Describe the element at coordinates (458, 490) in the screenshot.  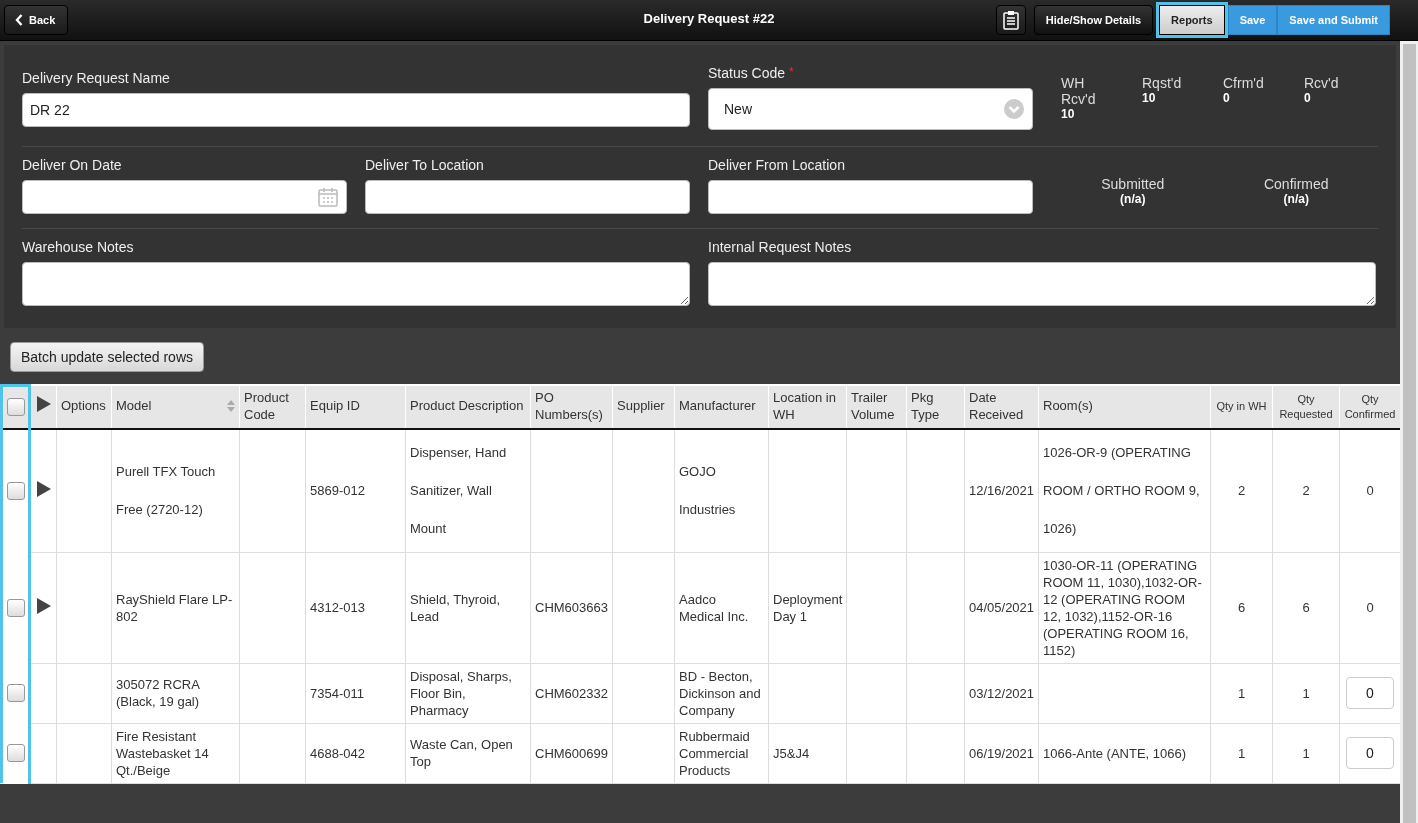
I see `table-cell: Dispenser, Hand Sanitizer, Wall Mount` at that location.